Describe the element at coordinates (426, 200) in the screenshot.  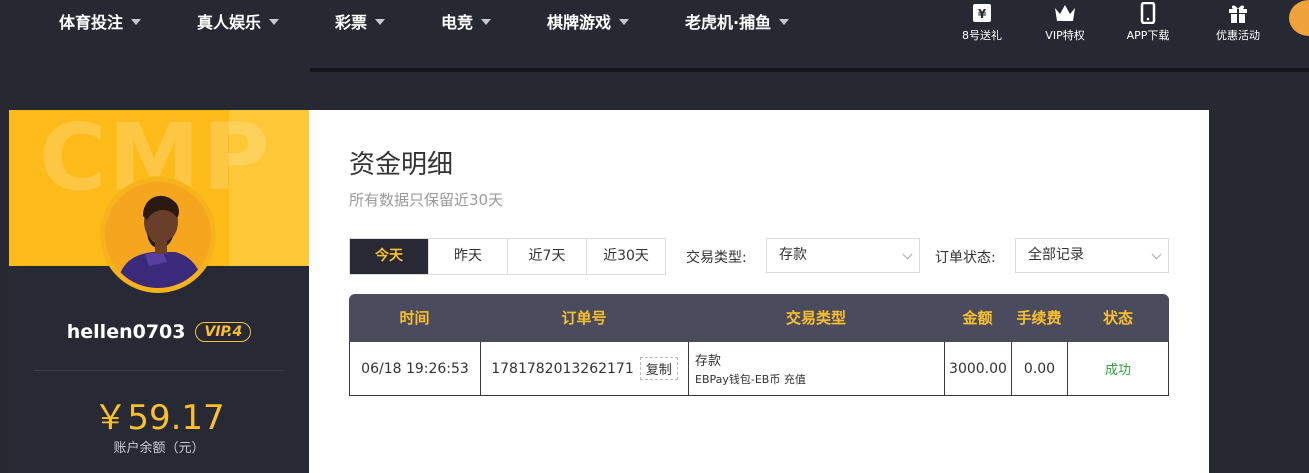
I see `page-subtitle: 所有数据只保留近30天` at that location.